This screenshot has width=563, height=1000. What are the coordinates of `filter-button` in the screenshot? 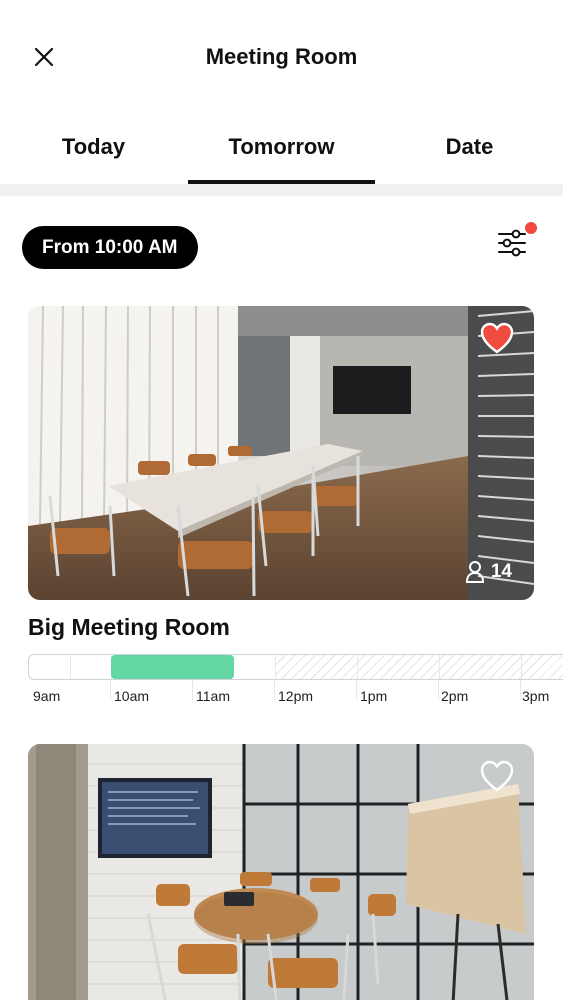 It's located at (516, 242).